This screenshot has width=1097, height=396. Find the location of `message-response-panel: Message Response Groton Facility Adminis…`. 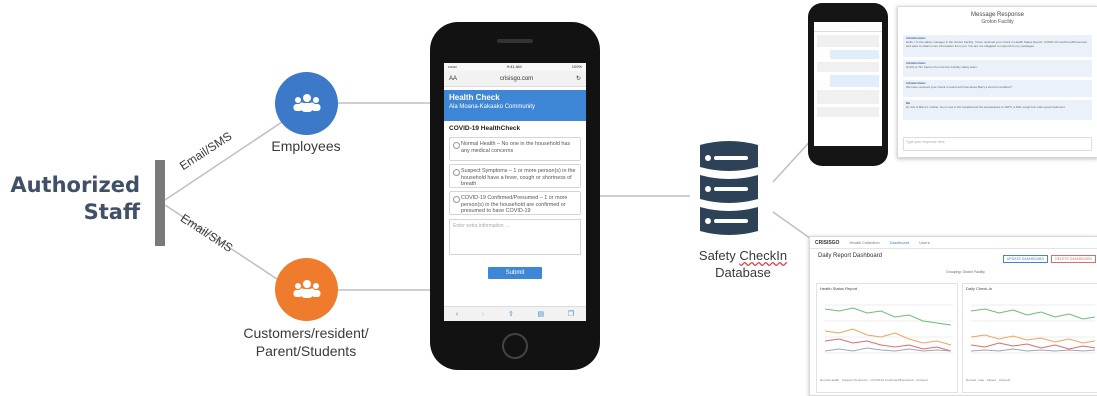

message-response-panel: Message Response Groton Facility Adminis… is located at coordinates (997, 82).